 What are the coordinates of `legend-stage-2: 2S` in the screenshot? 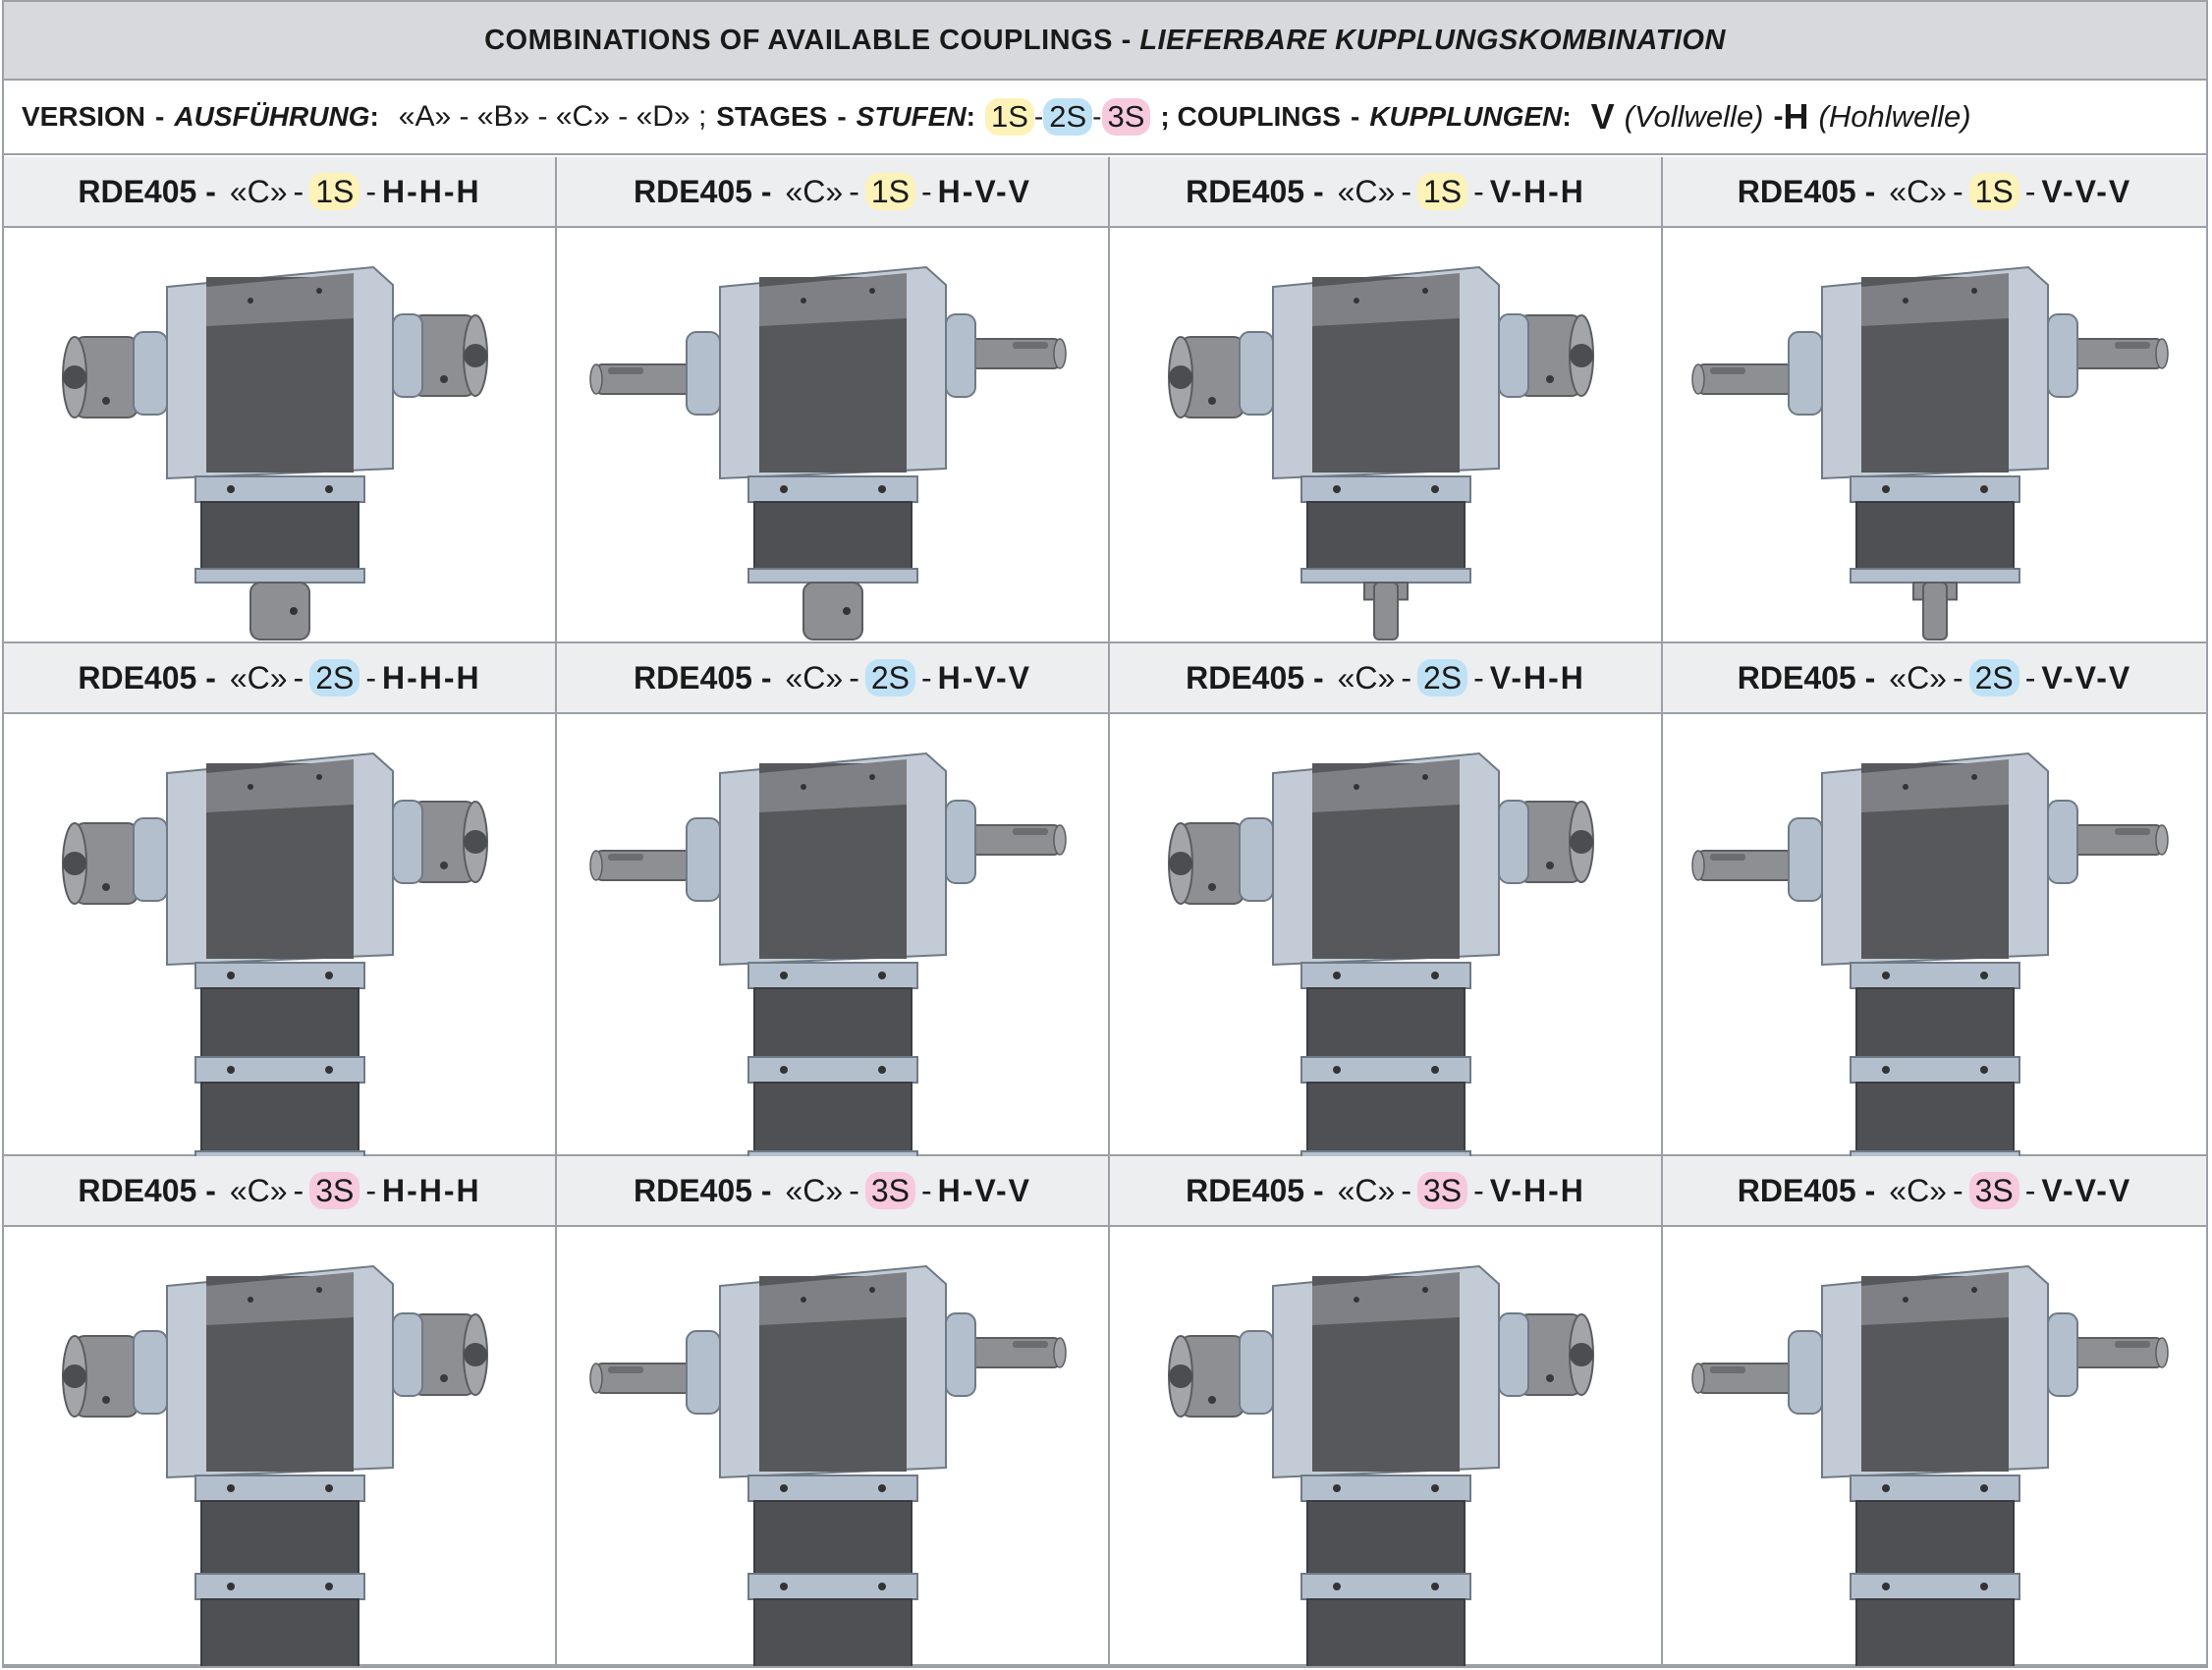 It's located at (1068, 117).